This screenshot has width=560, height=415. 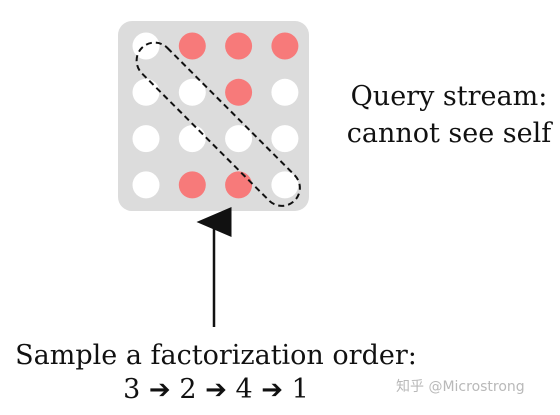 What do you see at coordinates (239, 46) in the screenshot?
I see `matrix-cell-masked-r1-c3` at bounding box center [239, 46].